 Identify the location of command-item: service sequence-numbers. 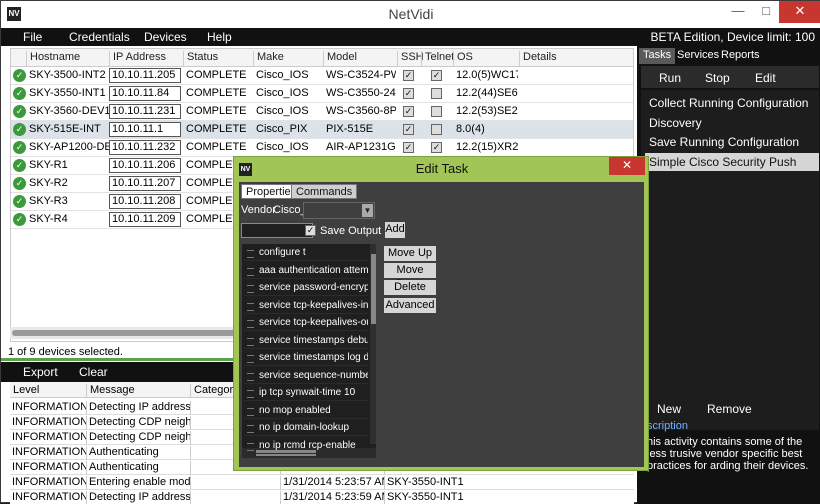
(306, 376).